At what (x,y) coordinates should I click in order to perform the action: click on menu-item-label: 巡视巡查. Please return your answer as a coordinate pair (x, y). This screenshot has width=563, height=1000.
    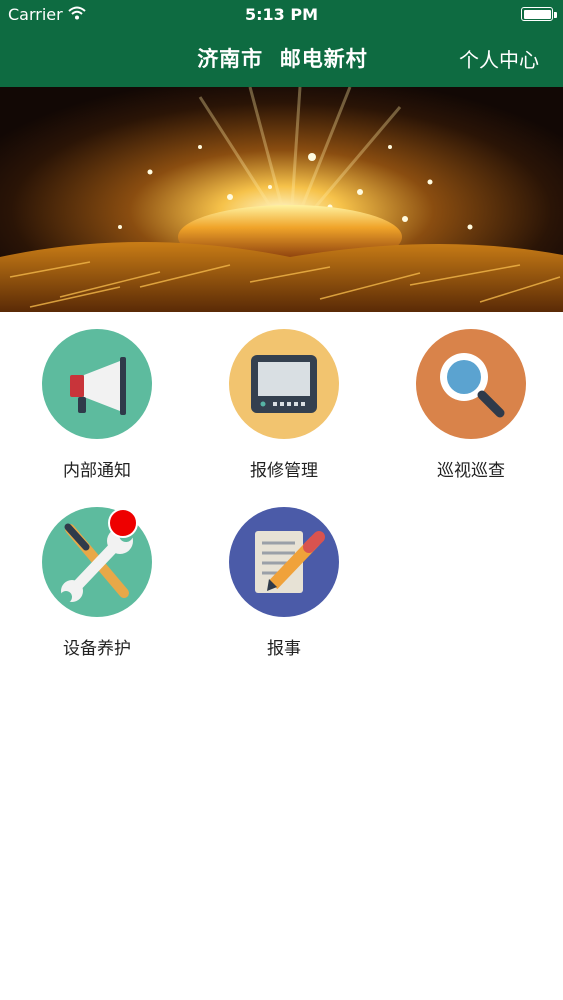
    Looking at the image, I should click on (471, 471).